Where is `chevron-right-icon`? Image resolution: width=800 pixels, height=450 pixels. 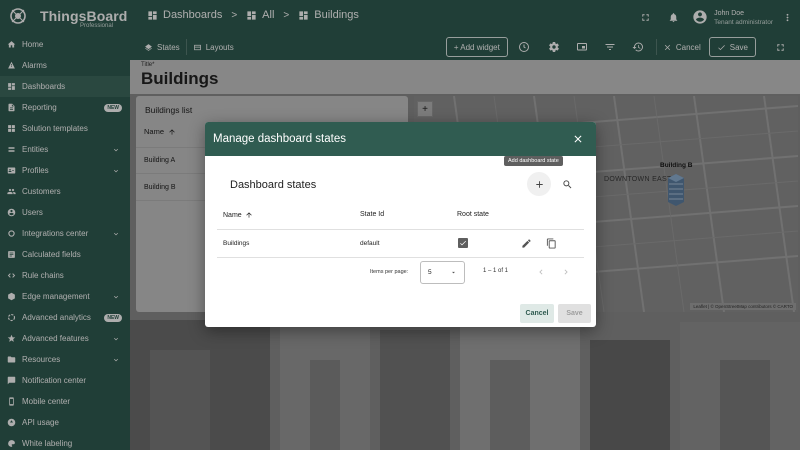
chevron-right-icon is located at coordinates (566, 272).